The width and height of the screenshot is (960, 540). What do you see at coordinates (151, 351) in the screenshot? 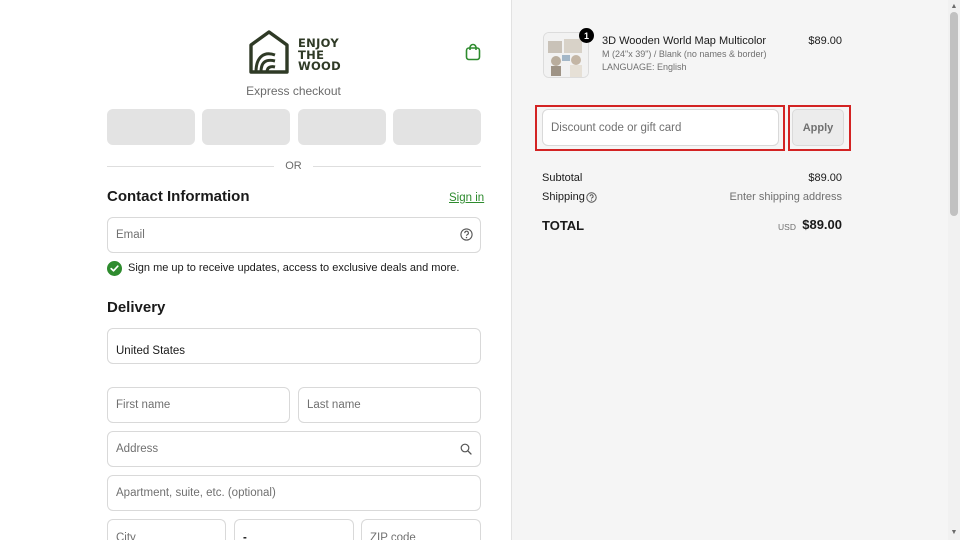
I see `country-value: United States` at bounding box center [151, 351].